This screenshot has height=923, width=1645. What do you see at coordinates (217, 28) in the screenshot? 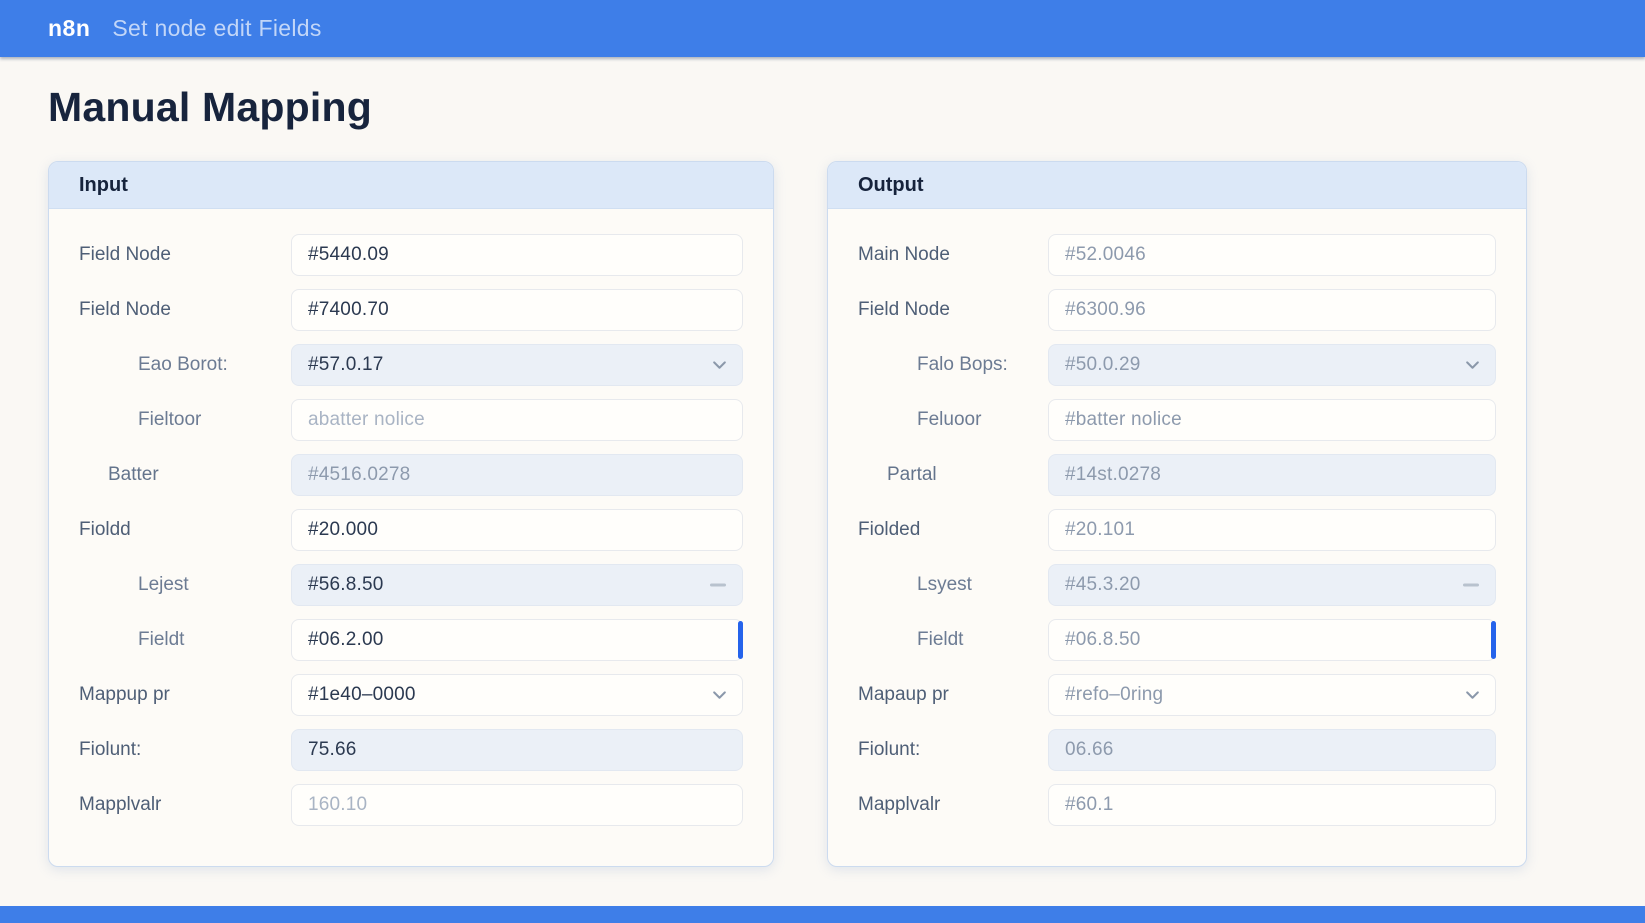
I see `header-title: Set node edit Fields` at bounding box center [217, 28].